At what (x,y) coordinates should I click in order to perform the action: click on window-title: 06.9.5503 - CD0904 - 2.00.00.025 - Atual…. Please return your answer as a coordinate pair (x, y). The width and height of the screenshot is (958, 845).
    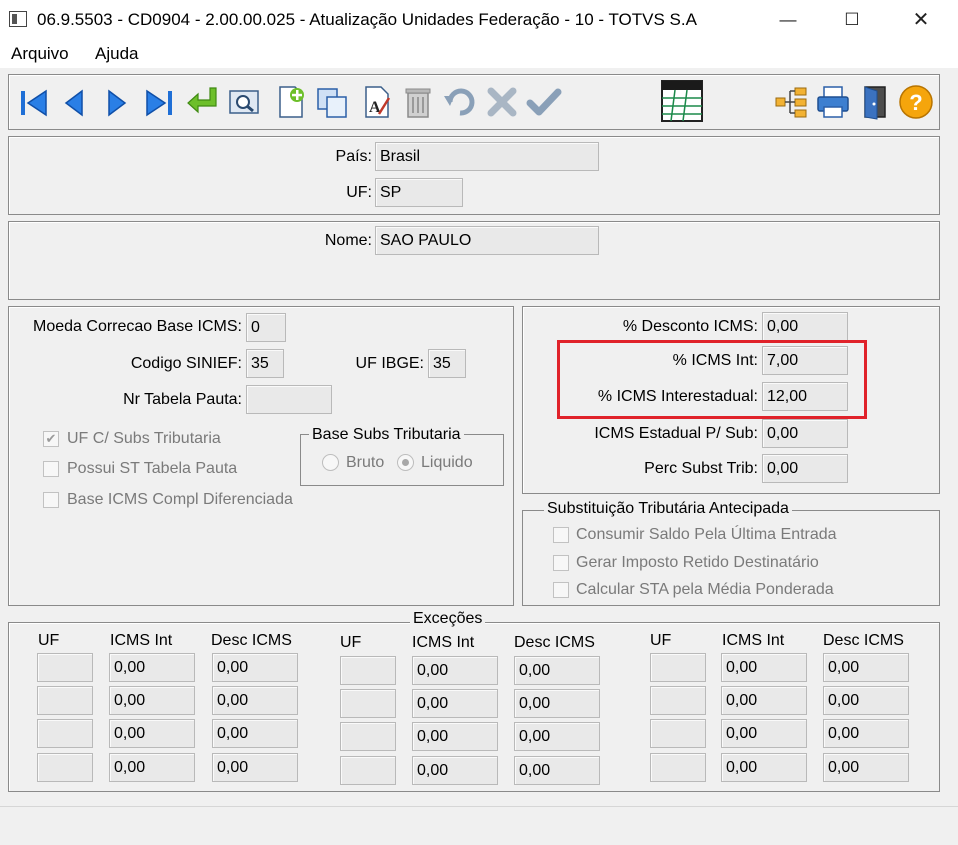
    Looking at the image, I should click on (367, 19).